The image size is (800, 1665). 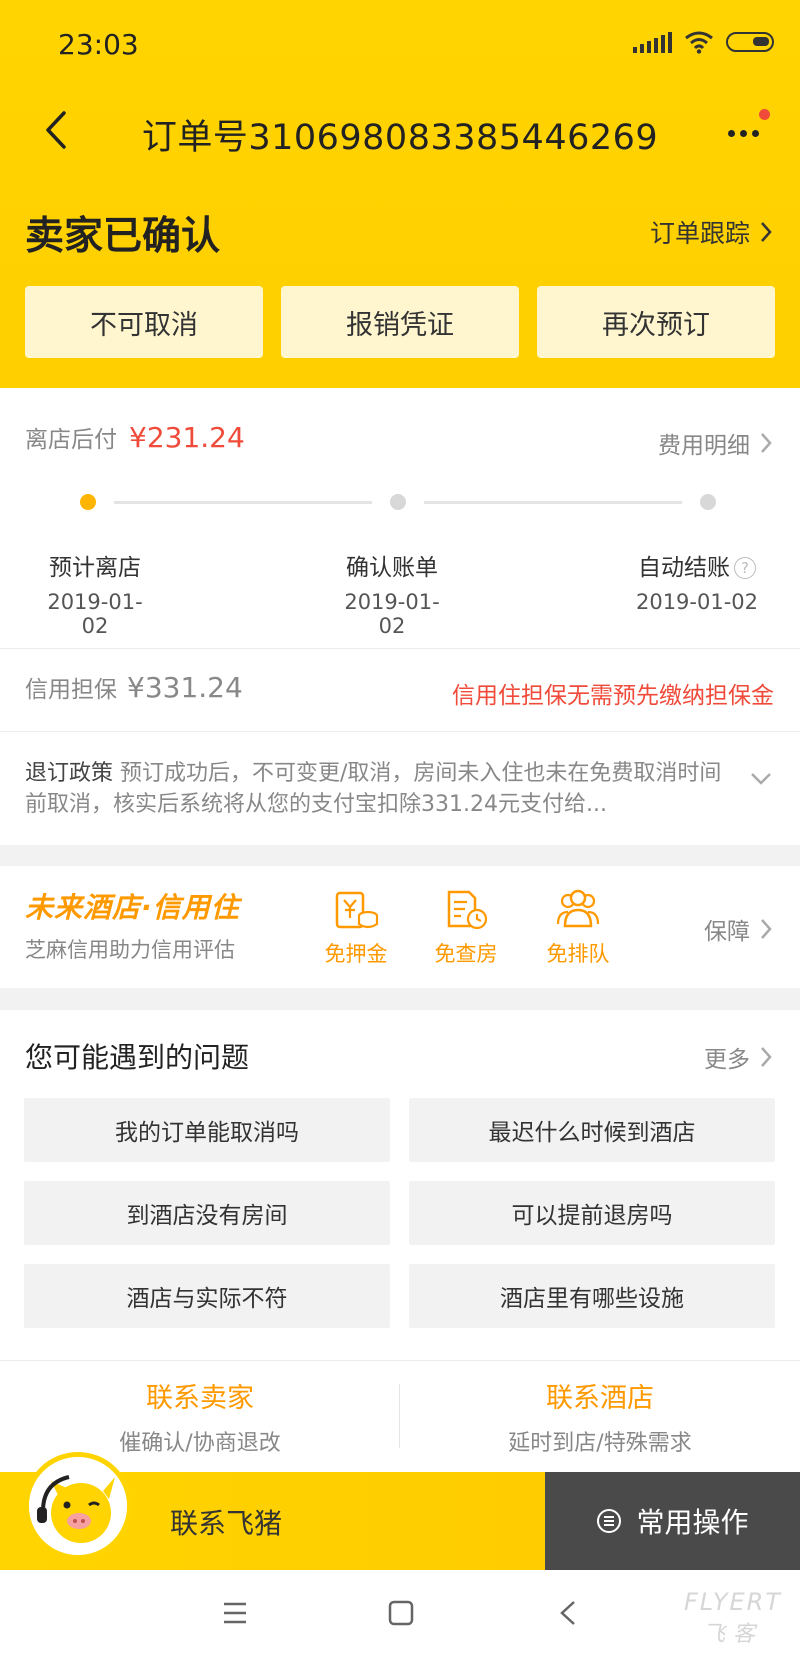 What do you see at coordinates (400, 927) in the screenshot?
I see `credit-stay-card: 未来酒店·信用住 芝麻信用助力信用评估 免押金 免查房 免排队 保障` at bounding box center [400, 927].